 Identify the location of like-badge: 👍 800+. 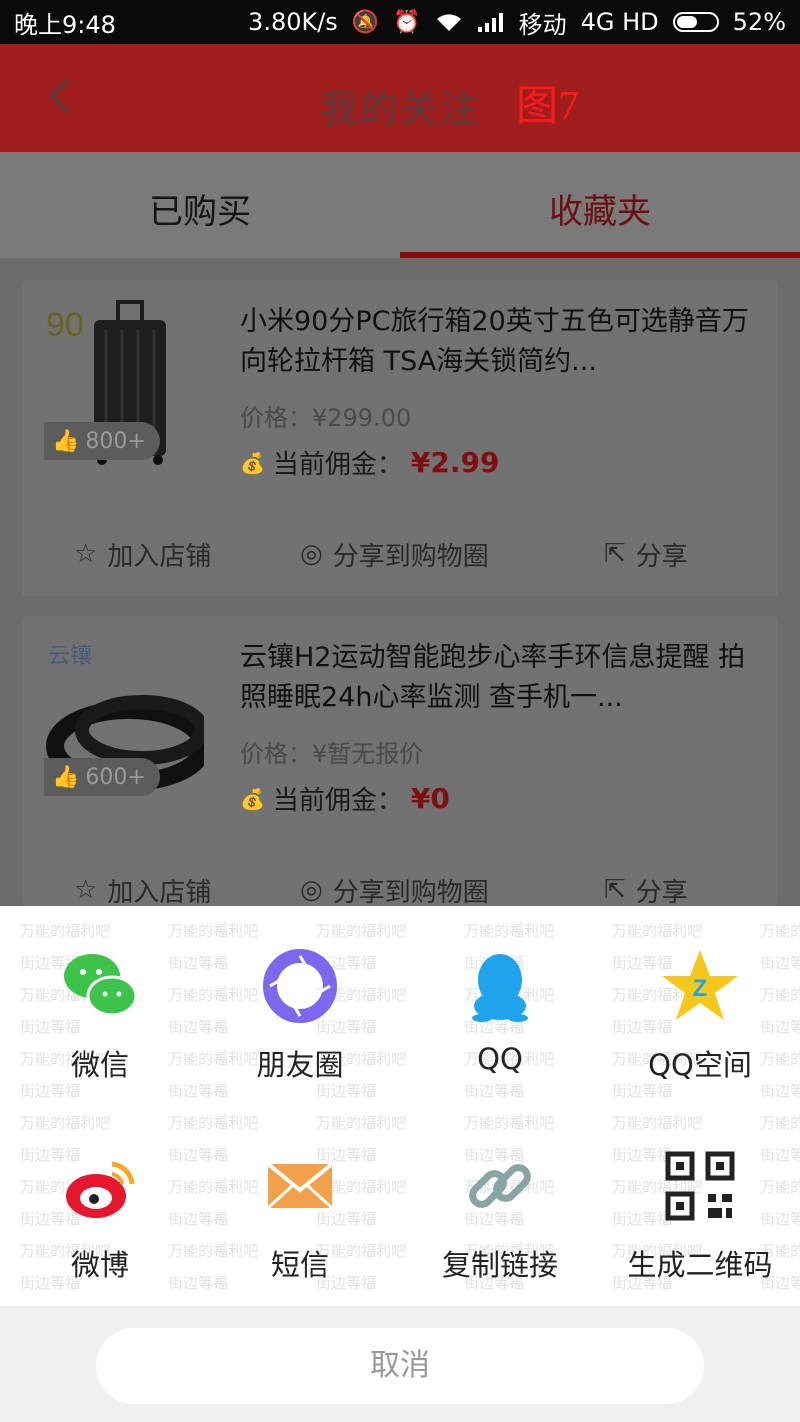
(102, 441).